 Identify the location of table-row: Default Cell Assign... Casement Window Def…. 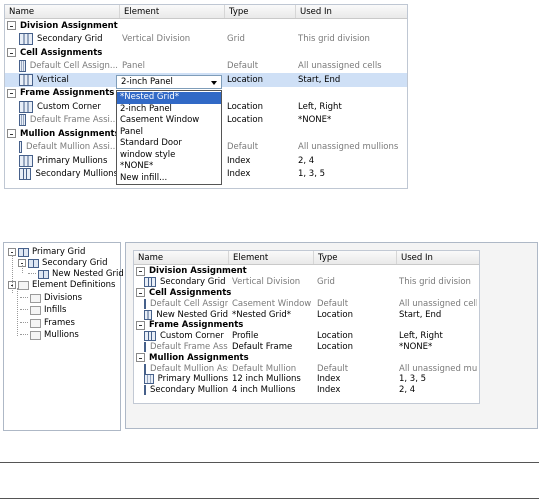
(306, 303).